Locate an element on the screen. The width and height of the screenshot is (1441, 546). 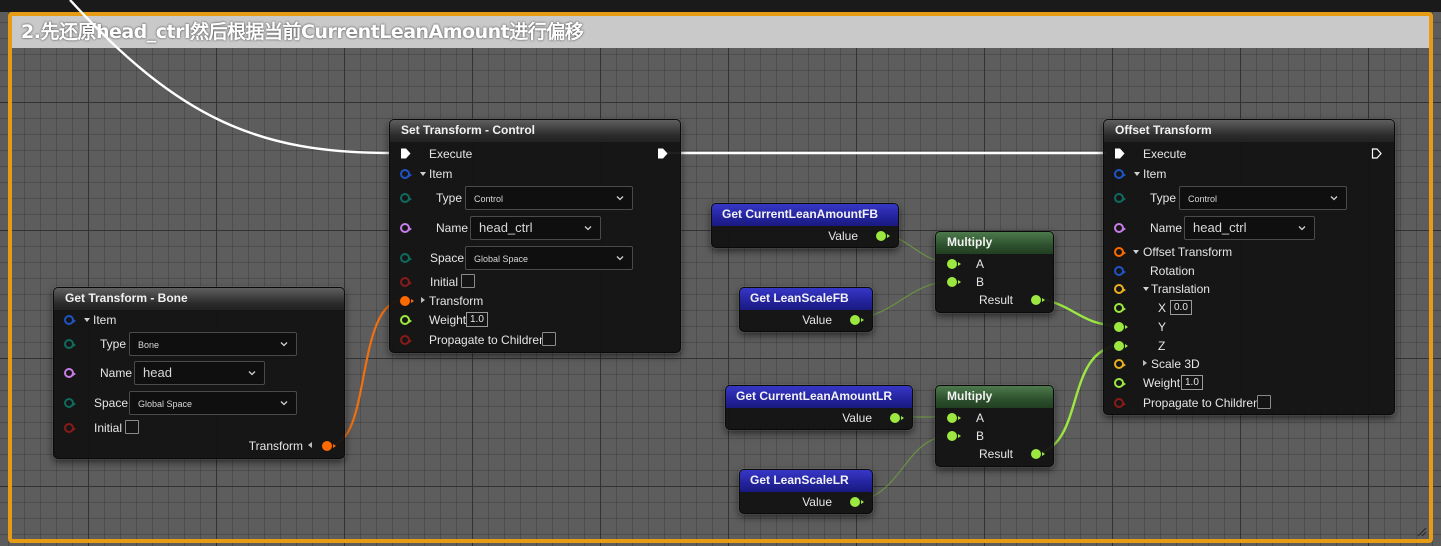
type-dropdown: Bone is located at coordinates (213, 344).